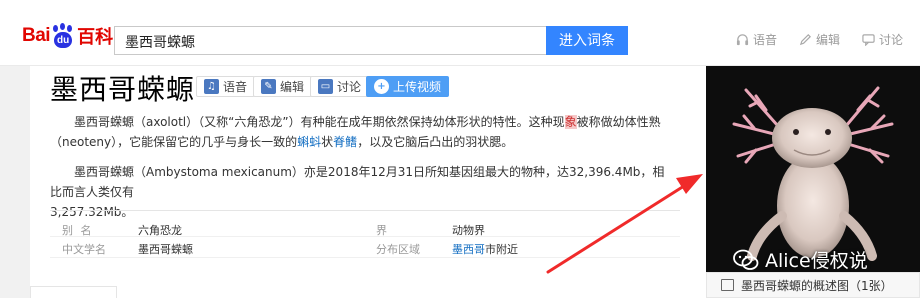 This screenshot has height=298, width=920. I want to click on watermark: Alice侵权说, so click(800, 259).